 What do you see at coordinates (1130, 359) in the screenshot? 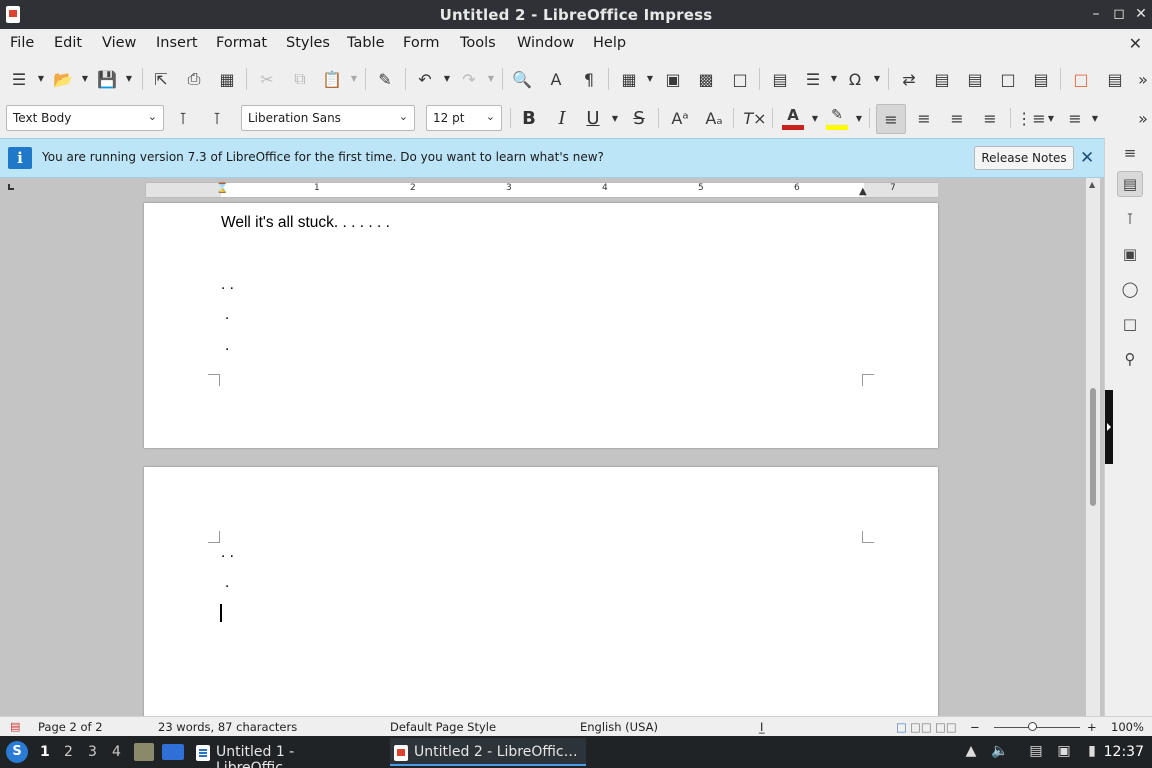
I see `find-icon: ⚲` at bounding box center [1130, 359].